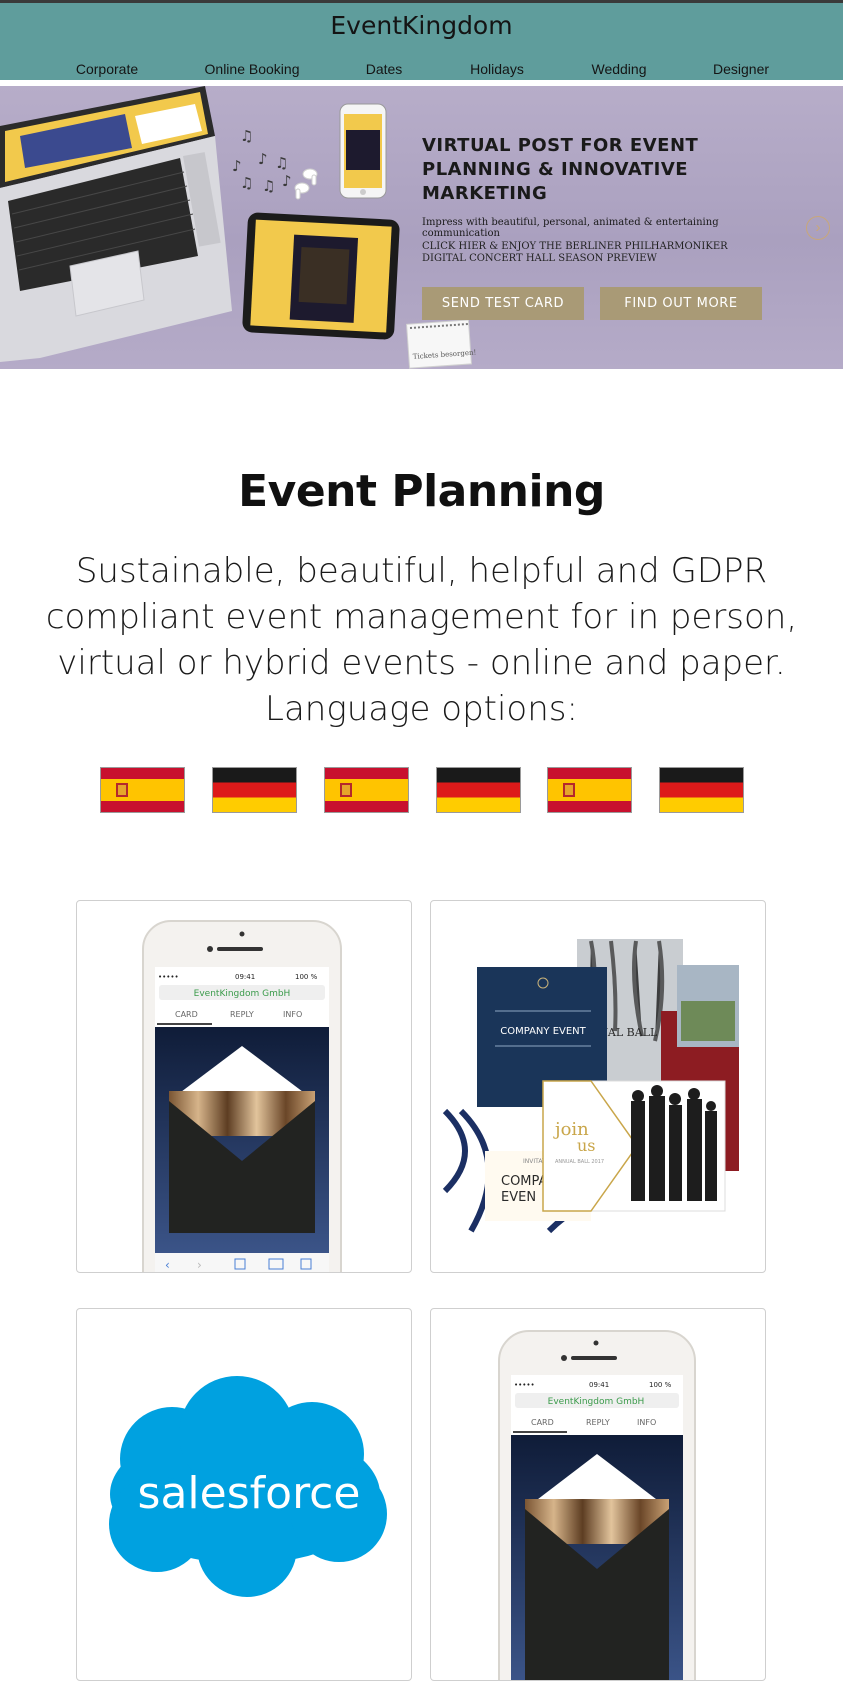  I want to click on brand-logo: EventKingdom, so click(421, 25).